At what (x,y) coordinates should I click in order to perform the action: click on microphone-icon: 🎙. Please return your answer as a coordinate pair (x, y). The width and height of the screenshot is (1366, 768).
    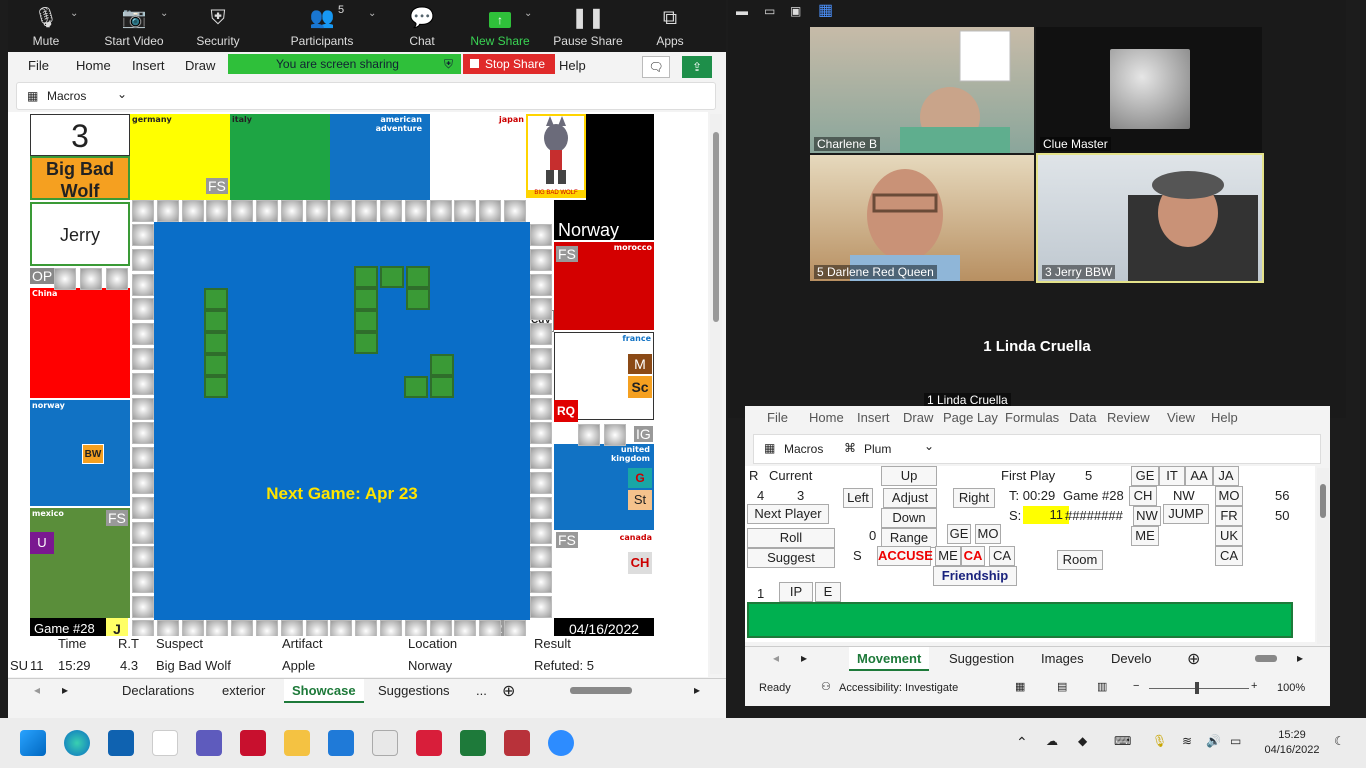
    Looking at the image, I should click on (1159, 741).